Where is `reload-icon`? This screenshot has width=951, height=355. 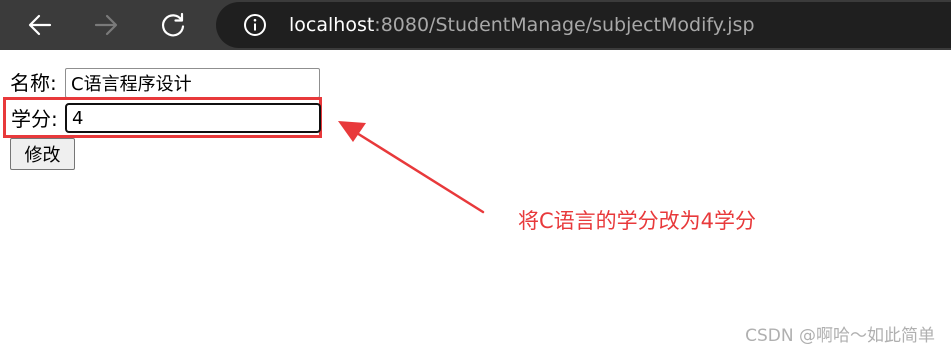 reload-icon is located at coordinates (173, 24).